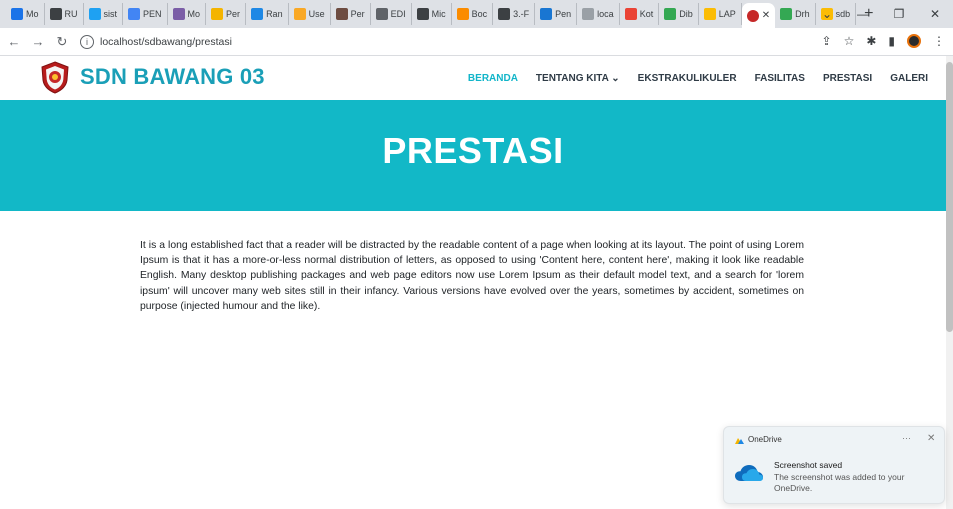  I want to click on browser-tab: 3.-F, so click(514, 14).